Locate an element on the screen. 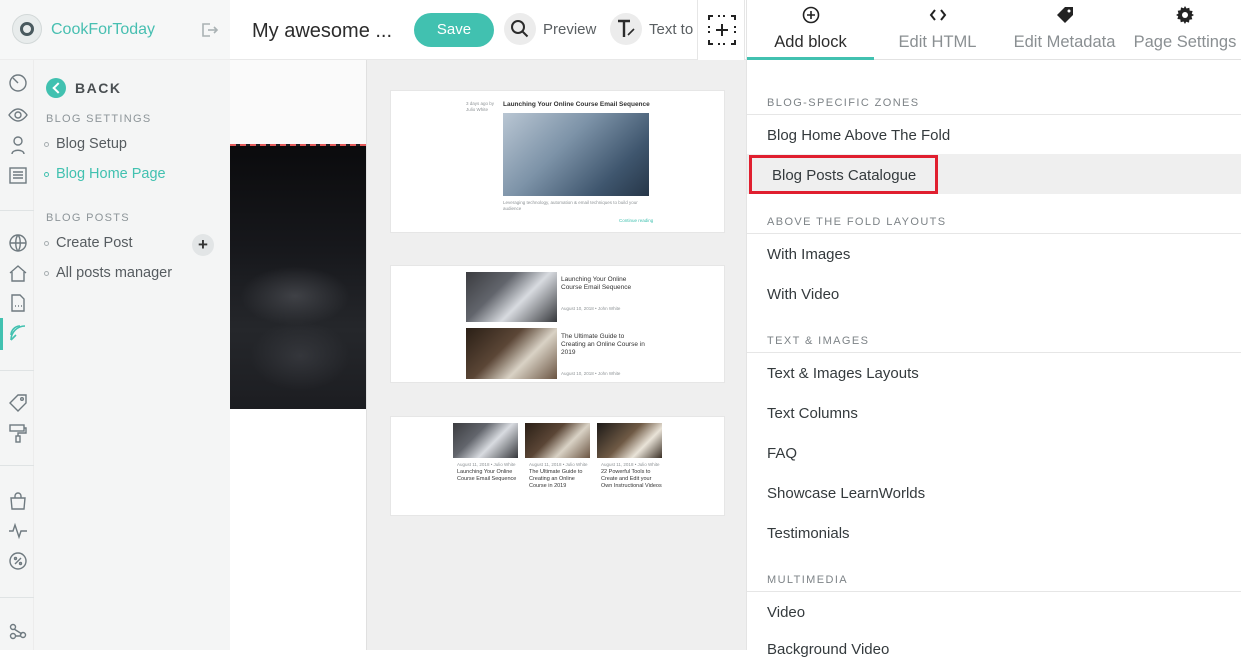  brand-logo is located at coordinates (27, 29).